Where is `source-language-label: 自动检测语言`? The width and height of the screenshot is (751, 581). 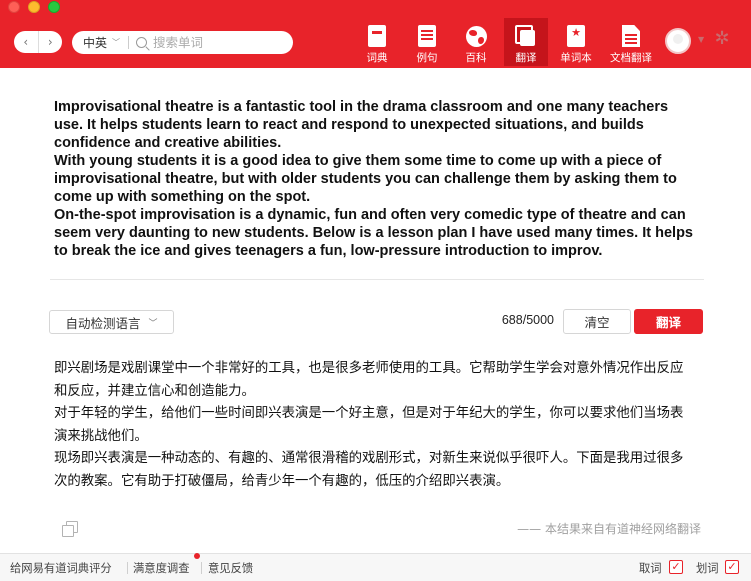 source-language-label: 自动检测语言 is located at coordinates (103, 323).